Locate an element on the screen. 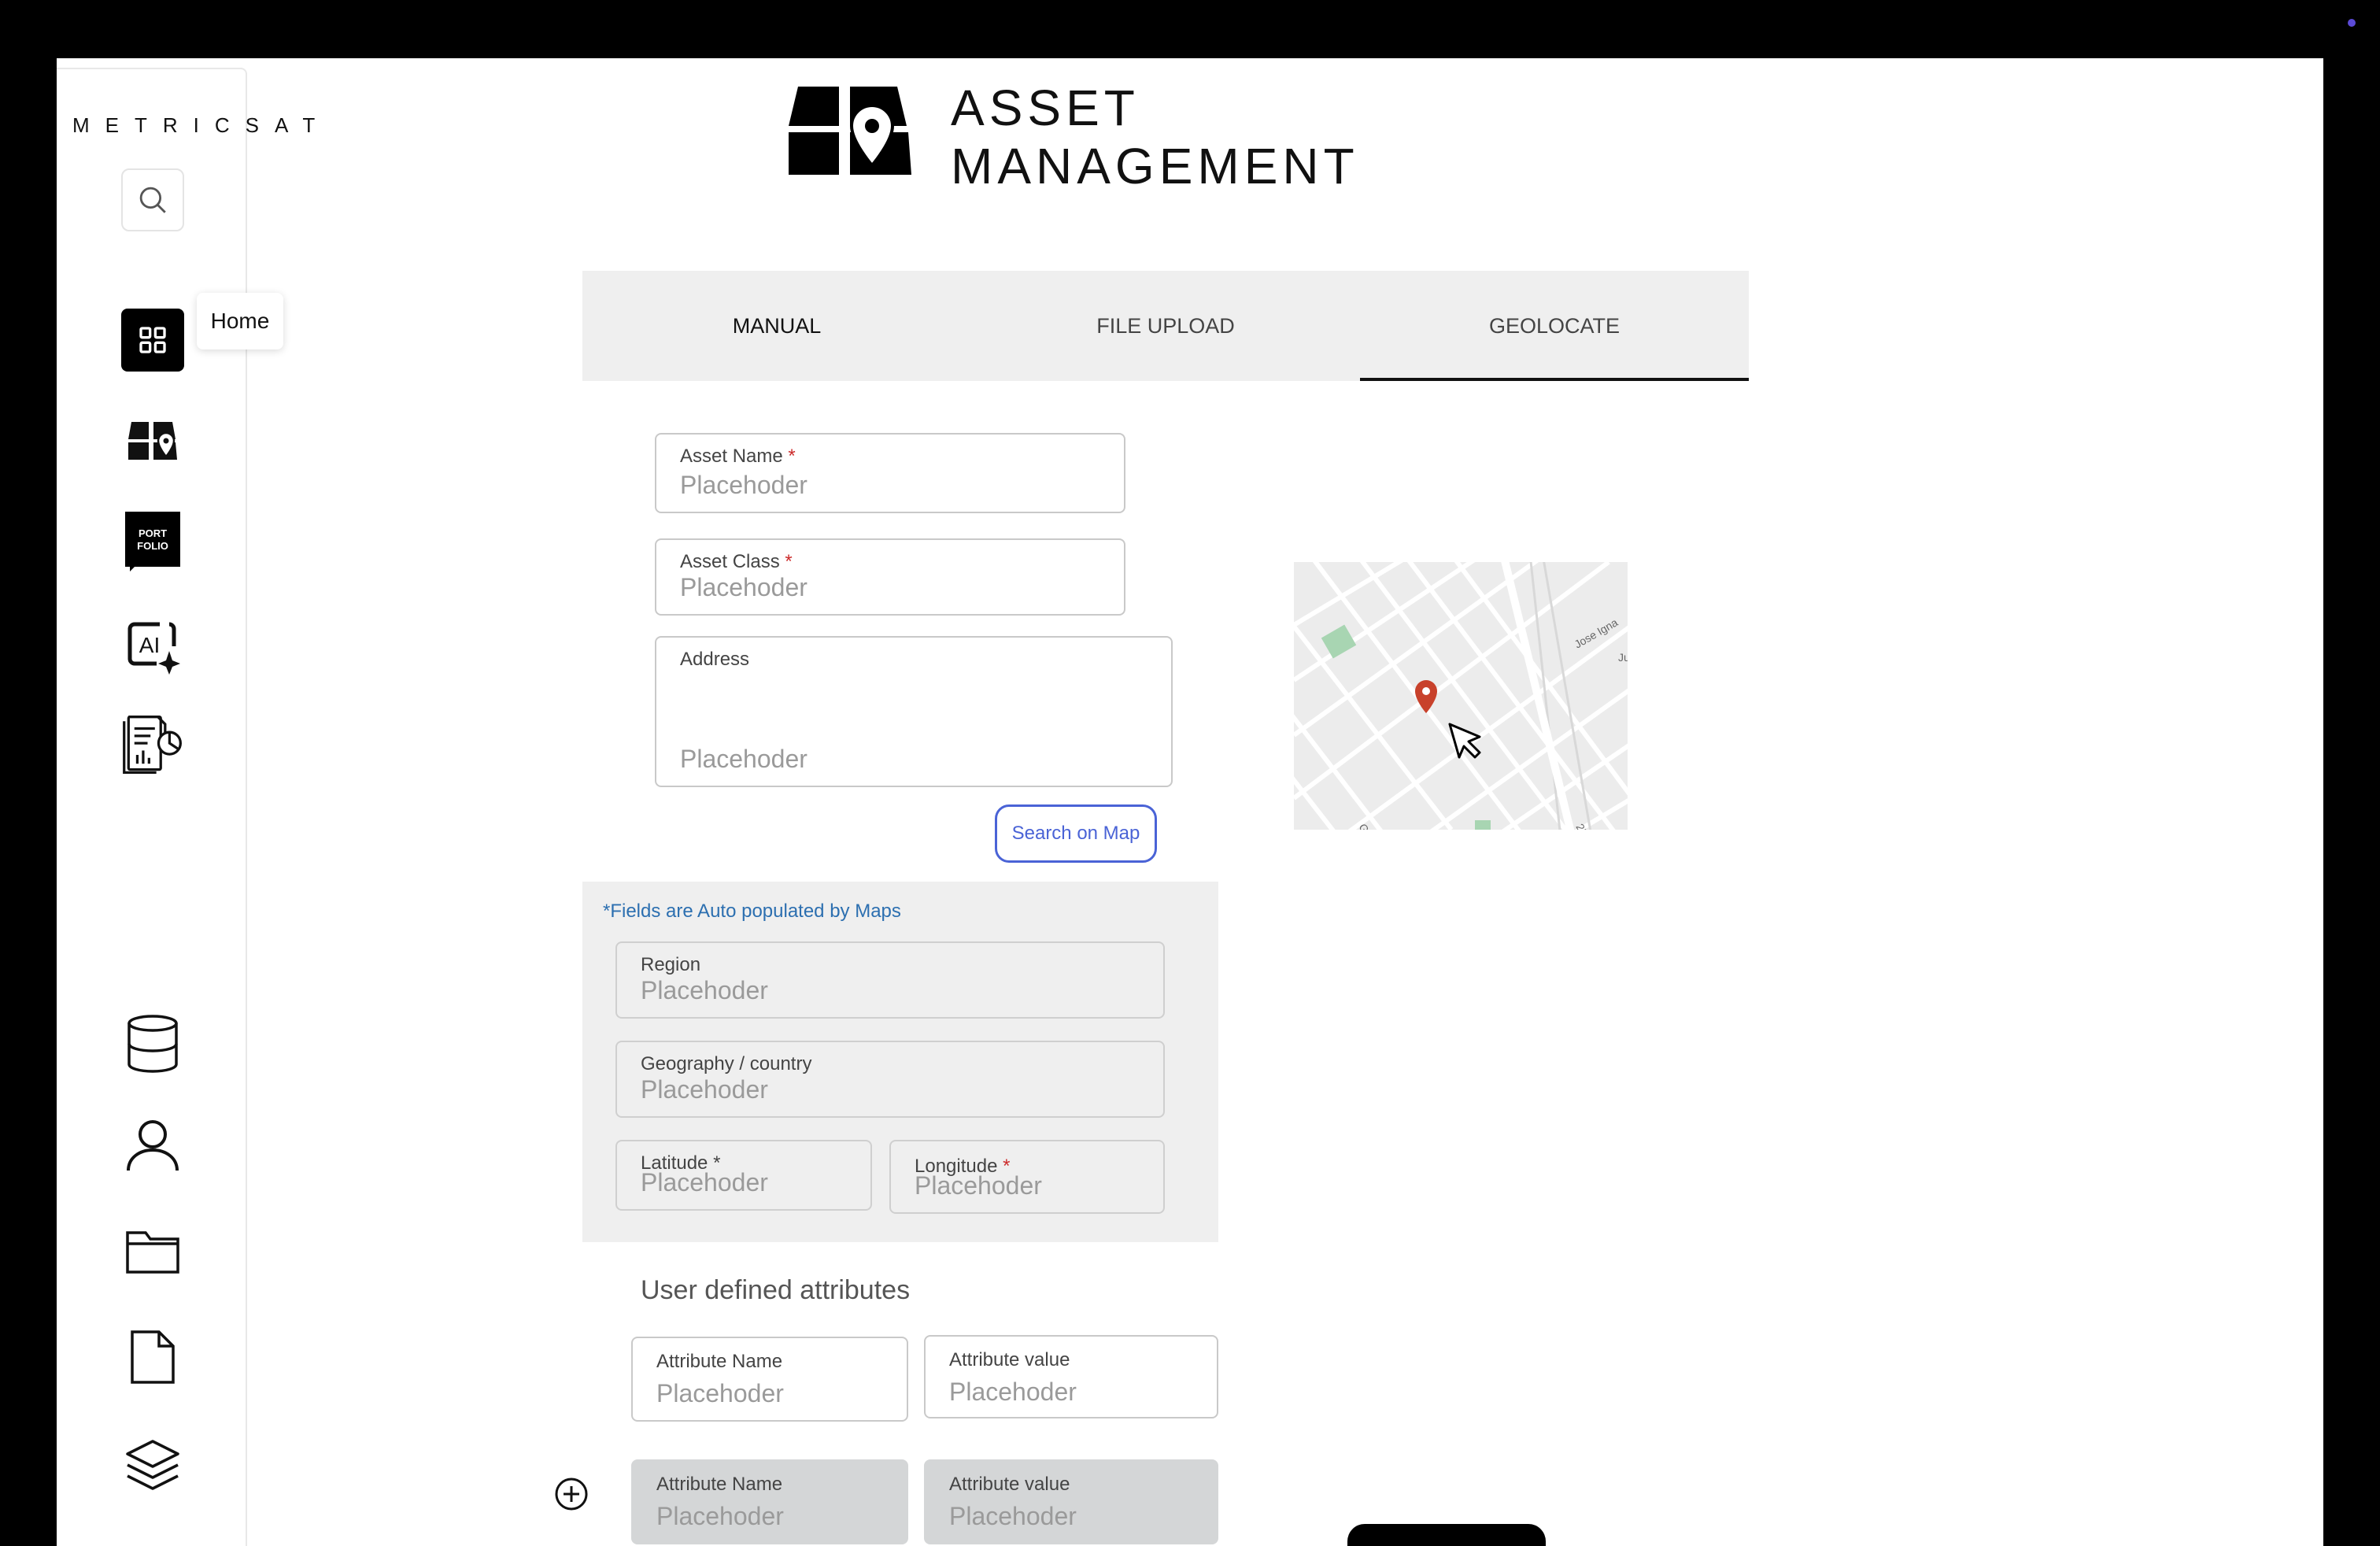 The height and width of the screenshot is (1546, 2380). tab-file-upload: FILE UPLOAD is located at coordinates (1165, 326).